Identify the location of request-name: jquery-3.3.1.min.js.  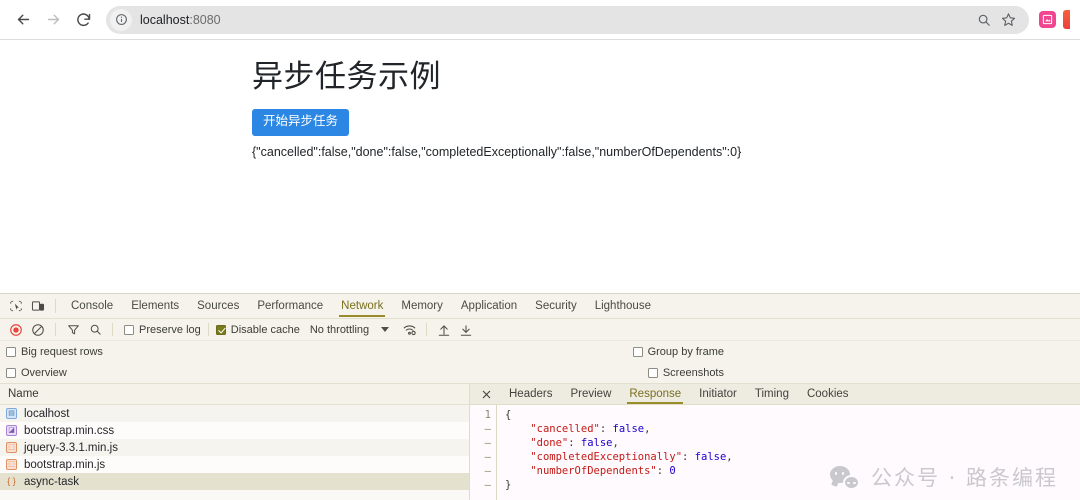
(71, 447).